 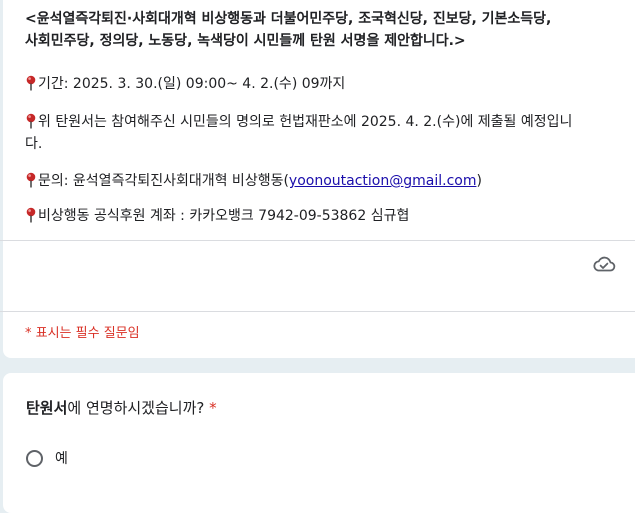 I want to click on contact-prefix: 문의: 윤석열즉각퇴진사회대개혁 비상행동(, so click(x=163, y=181).